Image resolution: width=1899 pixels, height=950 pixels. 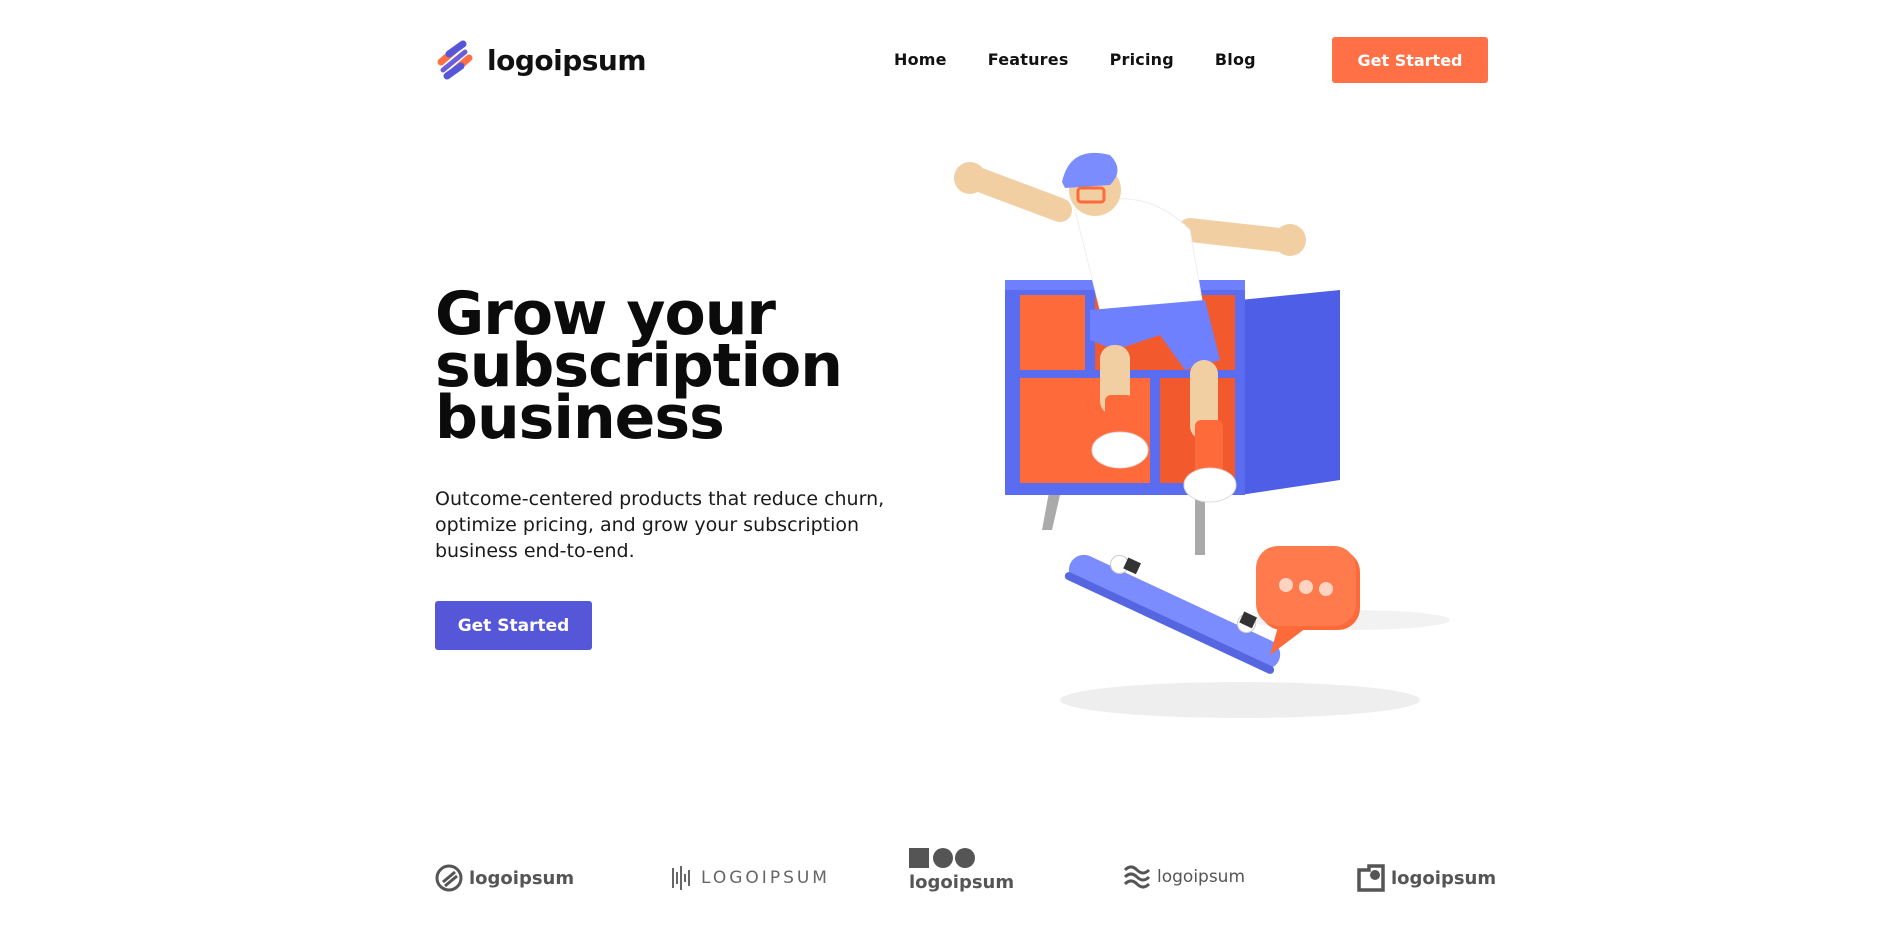 What do you see at coordinates (1235, 59) in the screenshot?
I see `nav-blog: Blog` at bounding box center [1235, 59].